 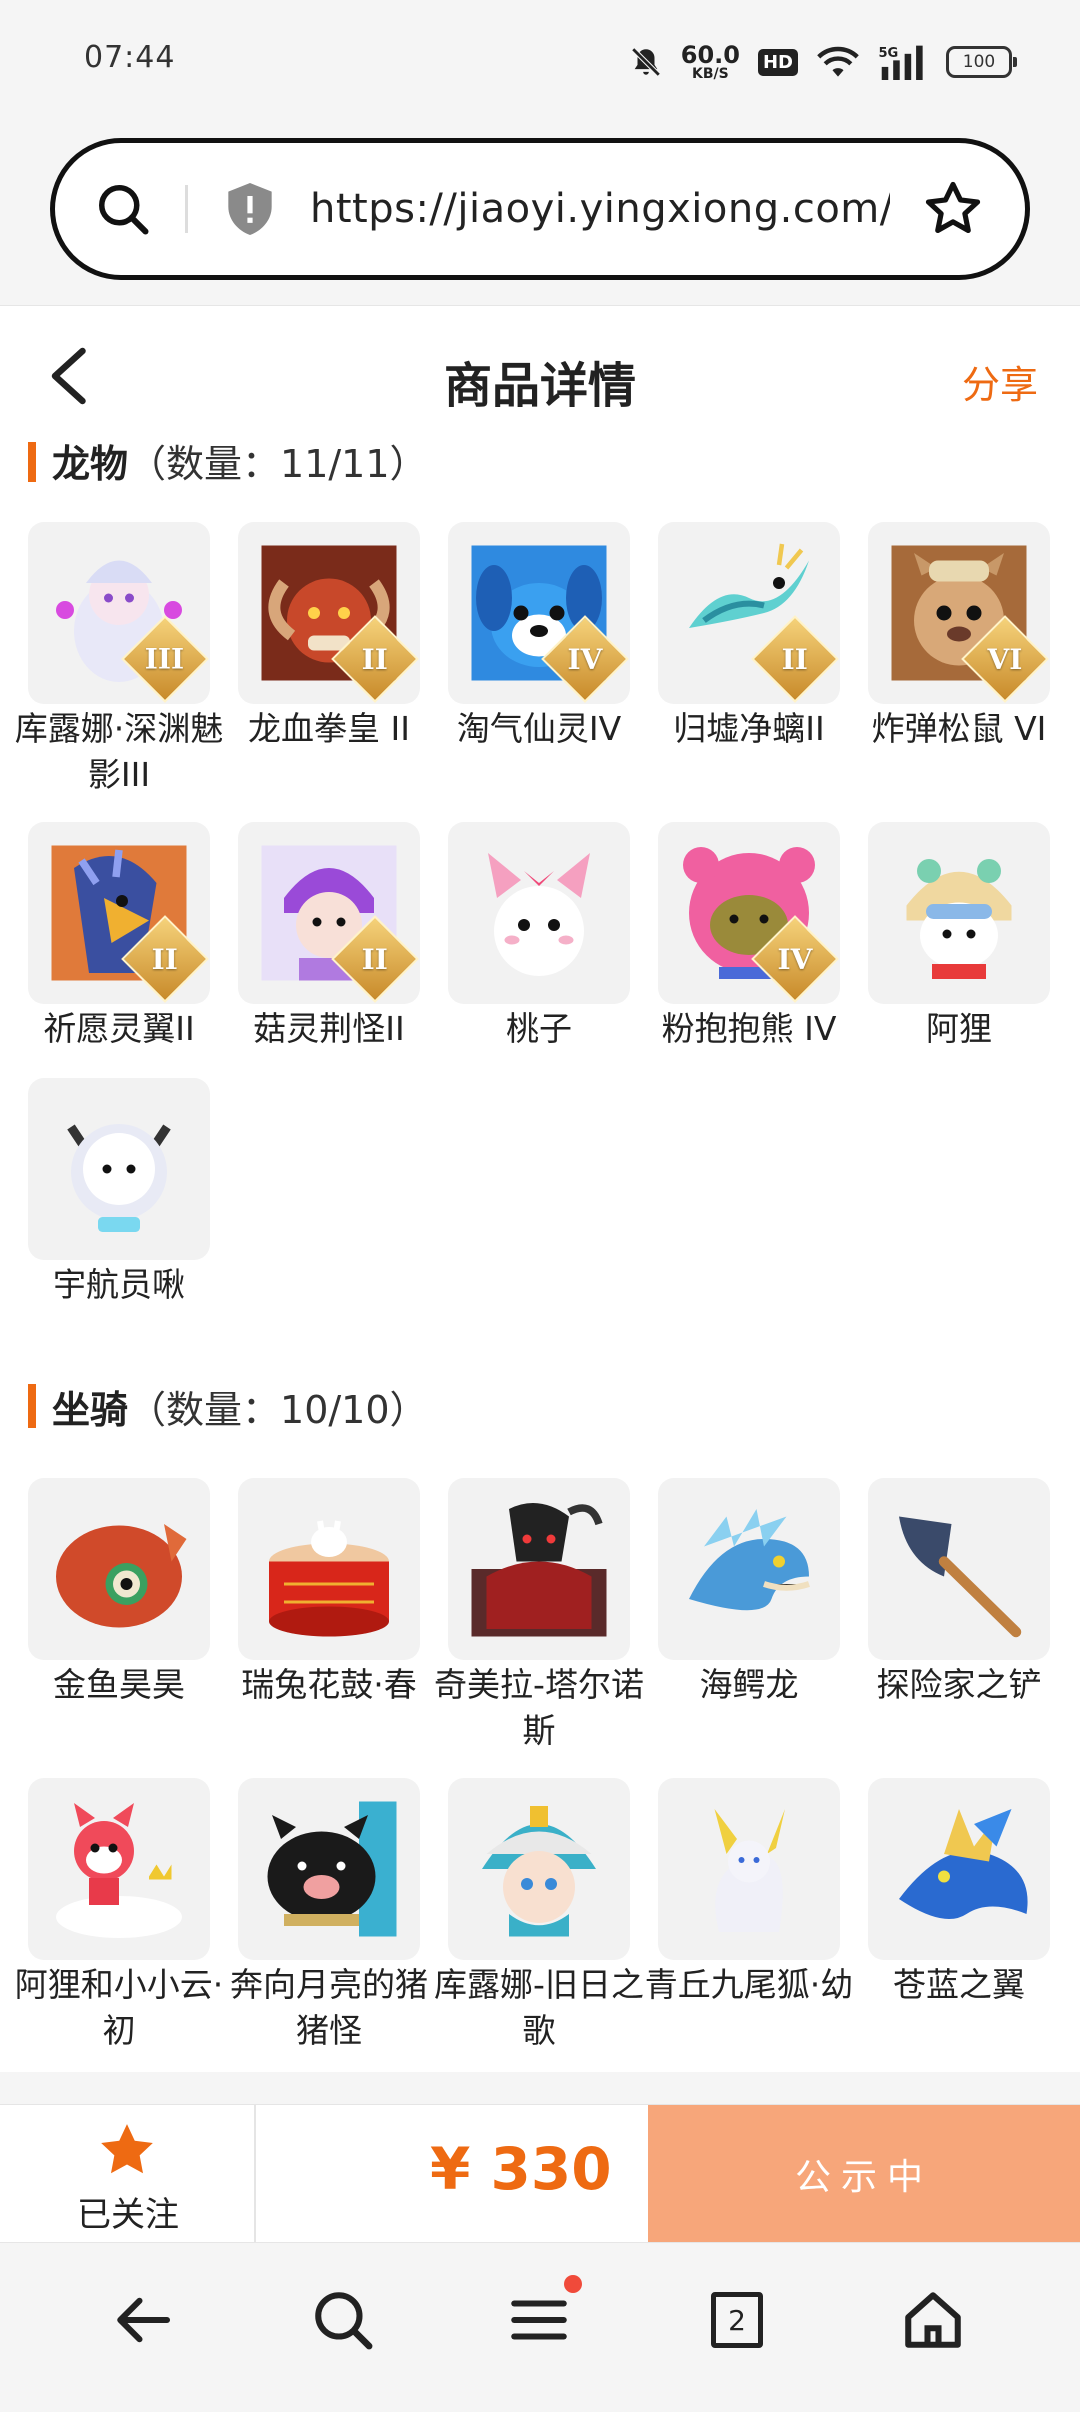 I want to click on mount-item: 阿狸和小小云·初, so click(x=119, y=1916).